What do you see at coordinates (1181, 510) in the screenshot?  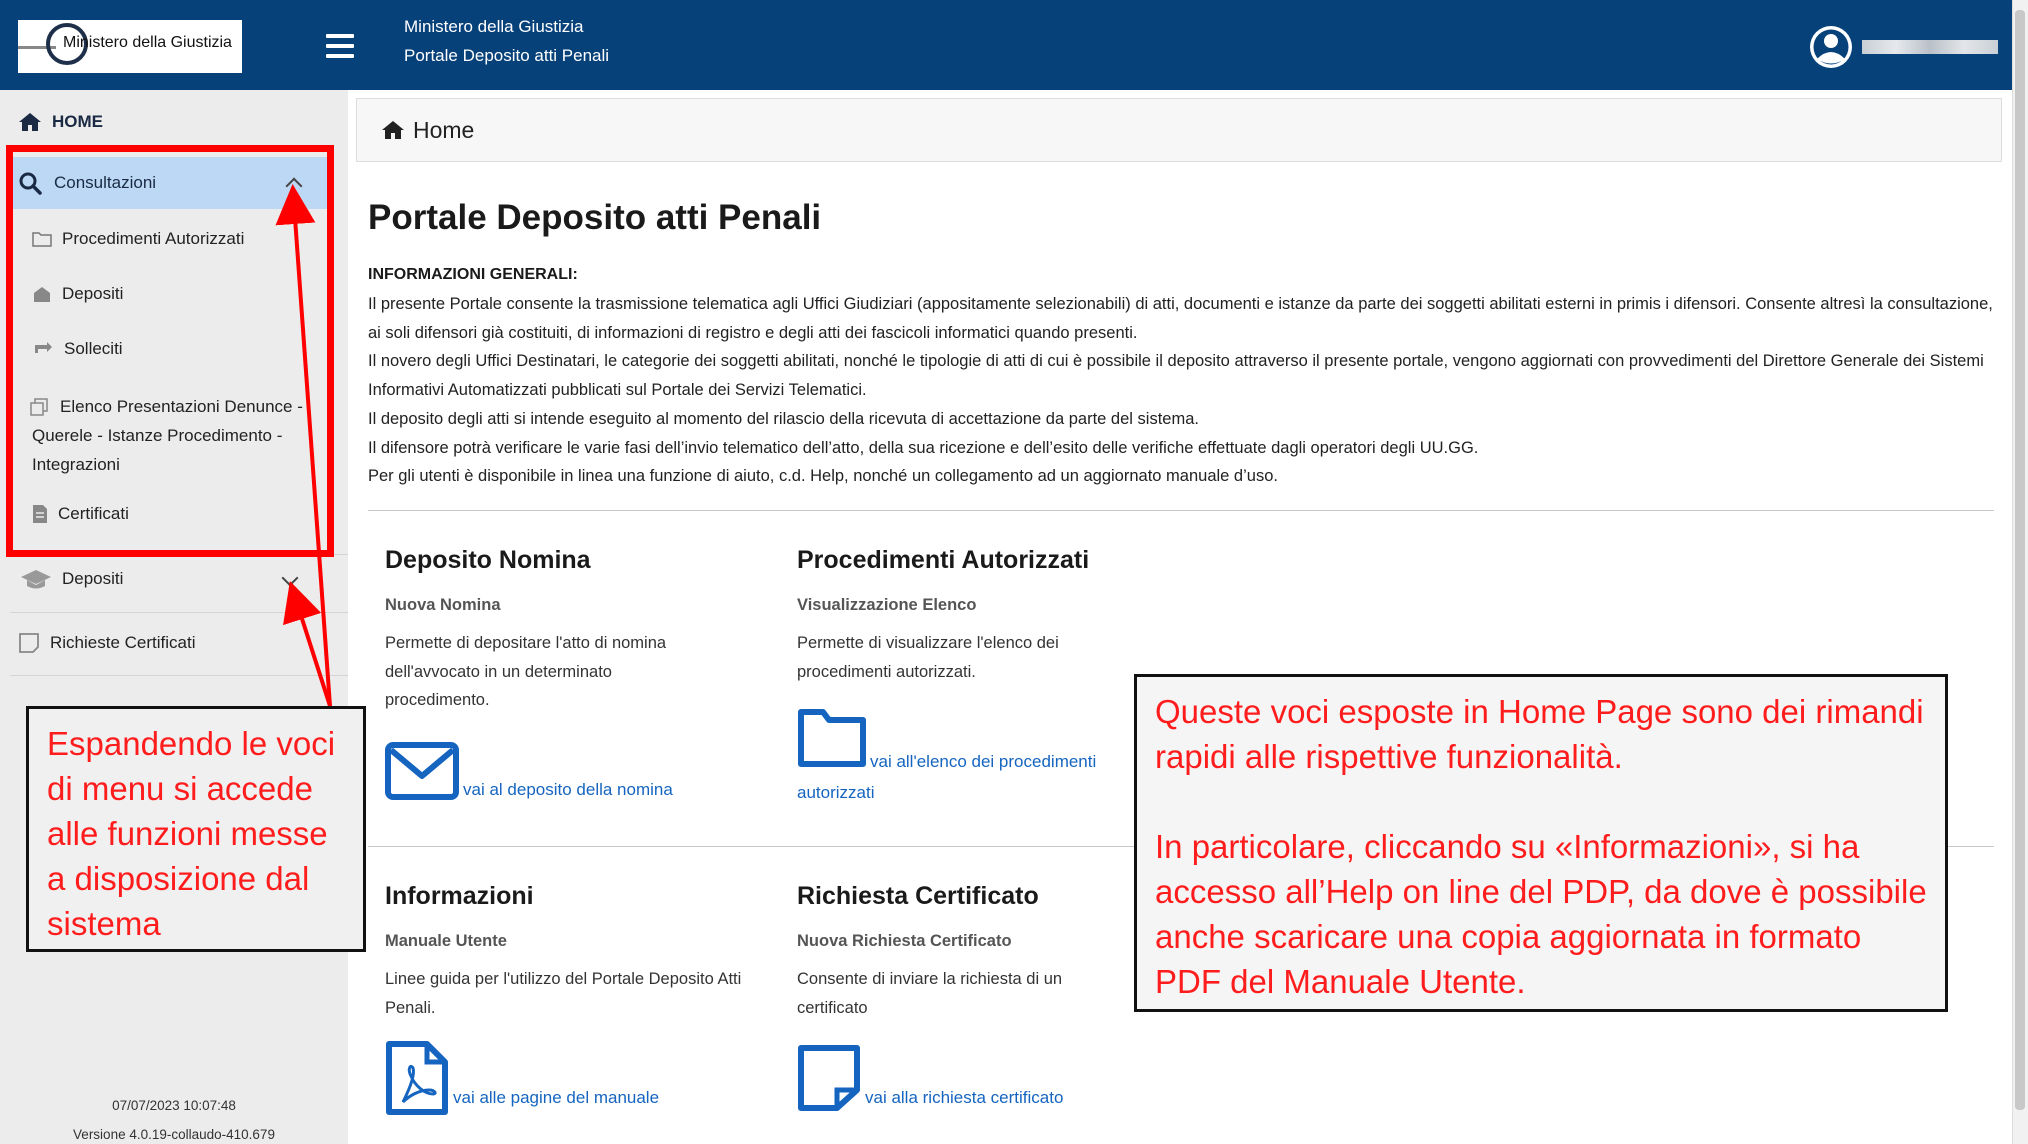 I see `section-divider` at bounding box center [1181, 510].